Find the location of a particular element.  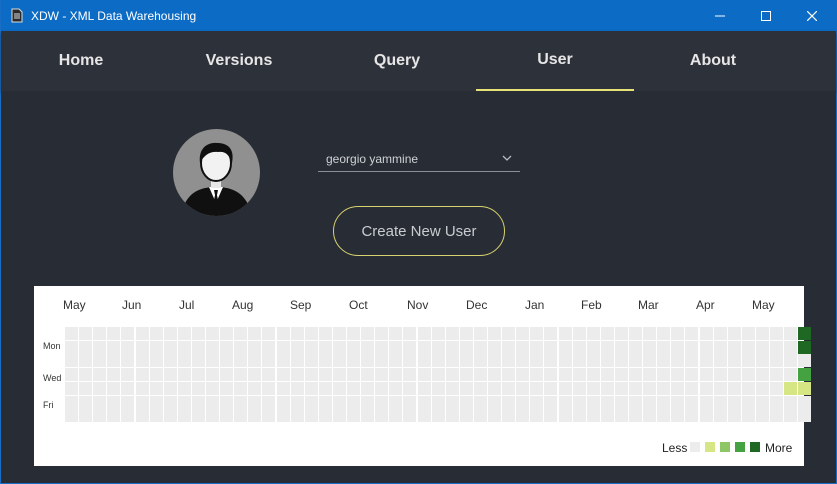

close-button is located at coordinates (812, 15).